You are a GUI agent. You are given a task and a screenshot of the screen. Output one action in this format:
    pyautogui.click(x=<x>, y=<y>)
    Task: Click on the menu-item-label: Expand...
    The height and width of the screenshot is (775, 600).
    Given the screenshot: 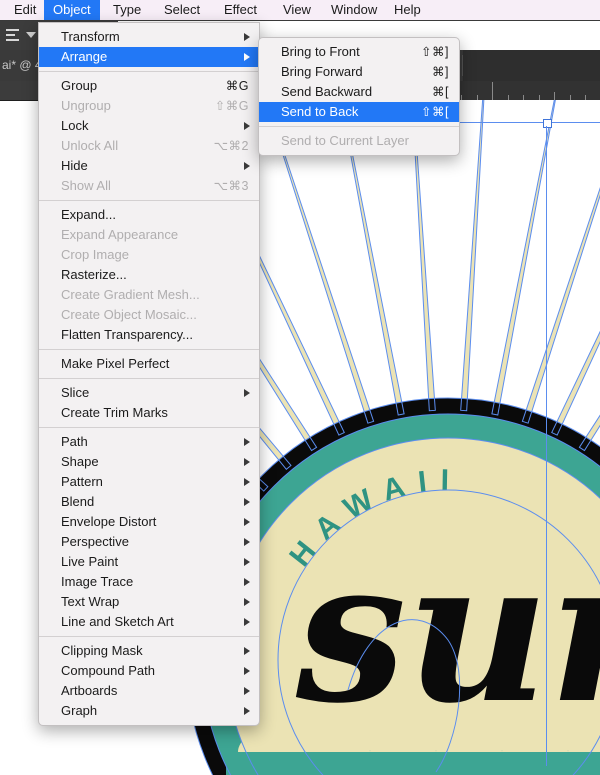 What is the action you would take?
    pyautogui.click(x=88, y=214)
    